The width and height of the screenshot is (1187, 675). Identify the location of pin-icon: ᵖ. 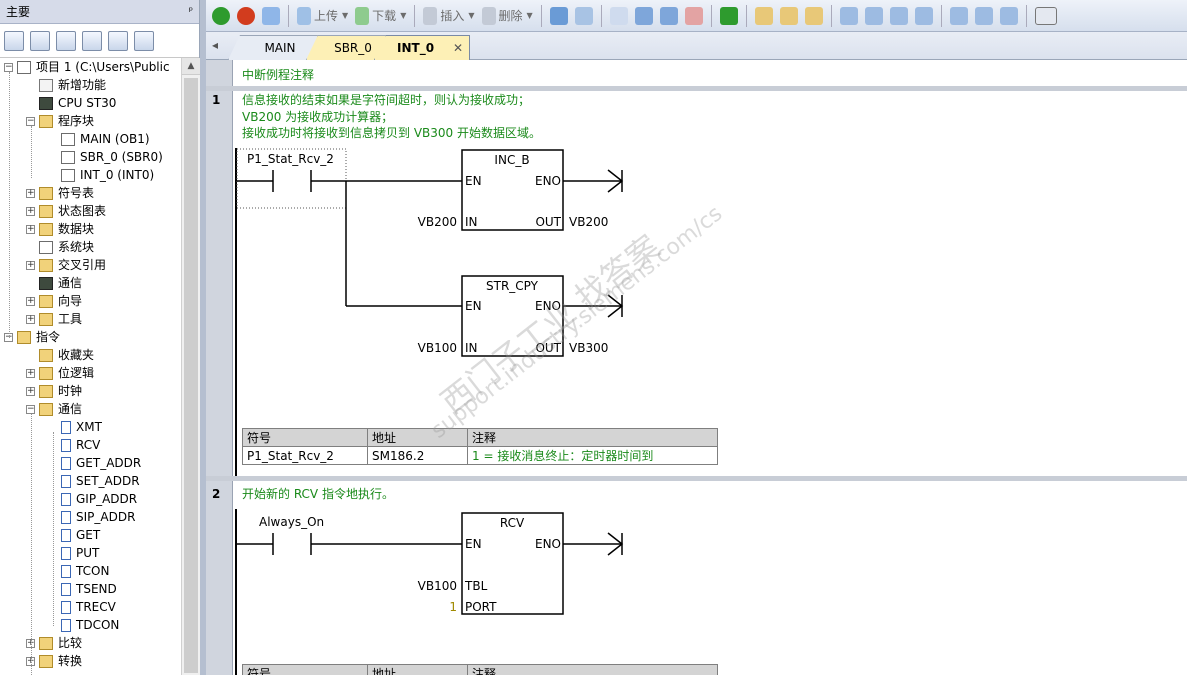
(191, 11).